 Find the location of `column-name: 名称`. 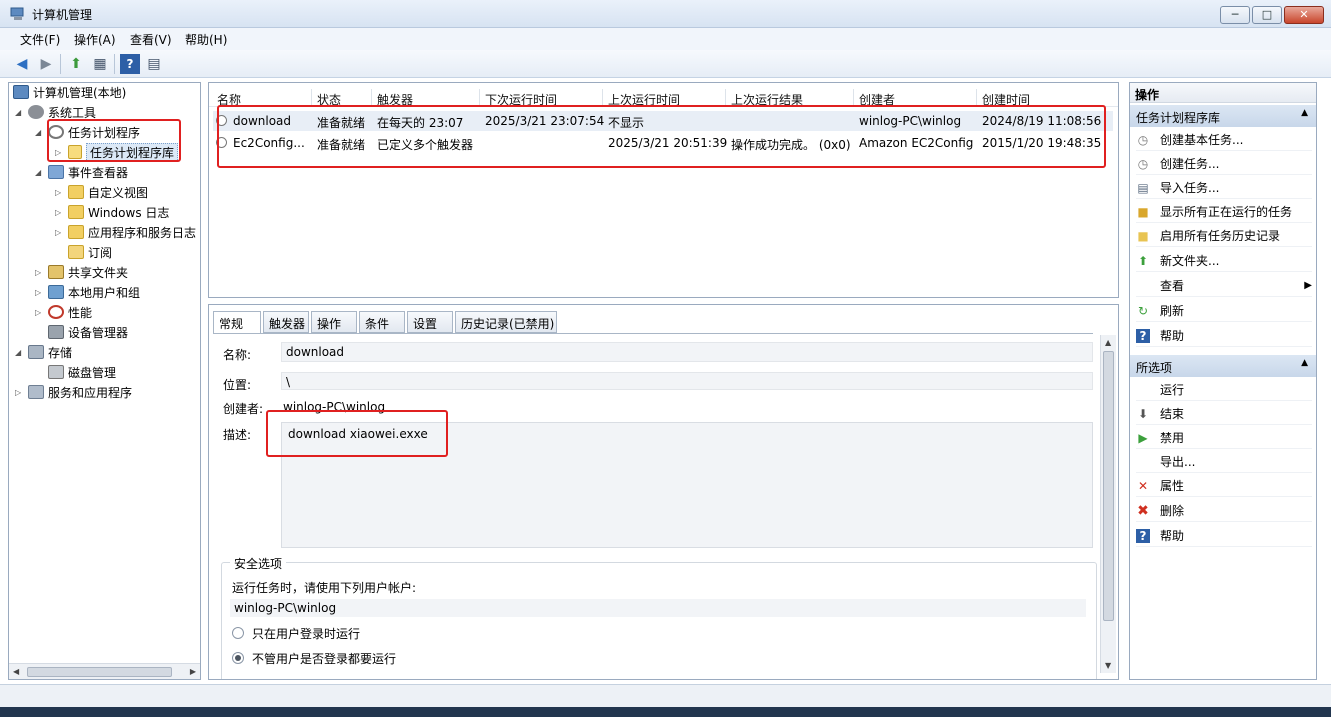

column-name: 名称 is located at coordinates (229, 99).